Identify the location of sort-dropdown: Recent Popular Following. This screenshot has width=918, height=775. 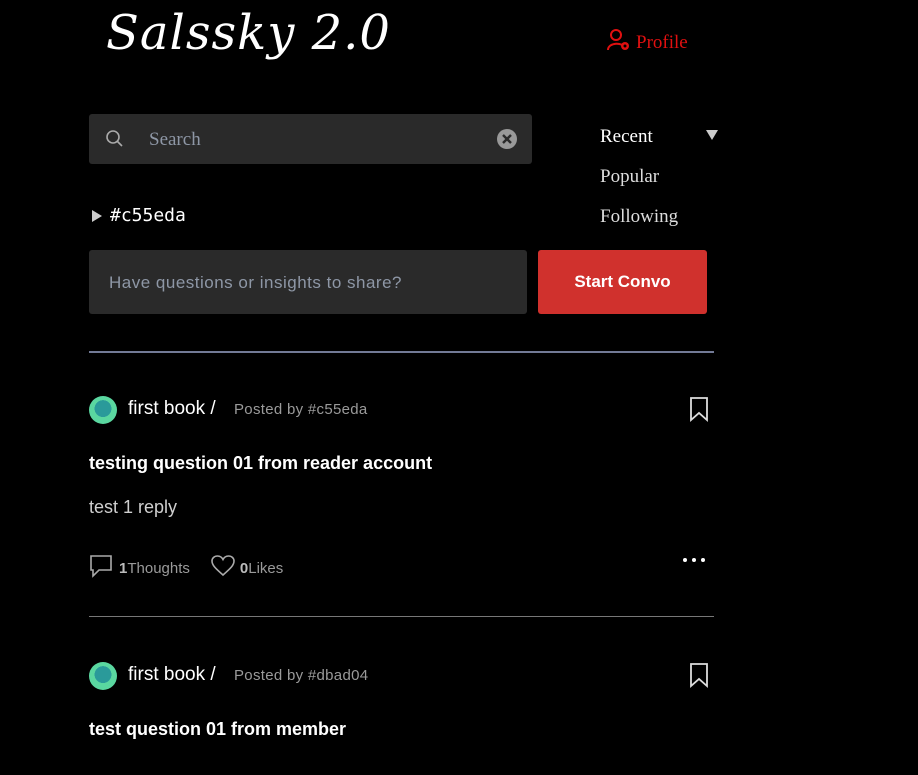
(659, 186).